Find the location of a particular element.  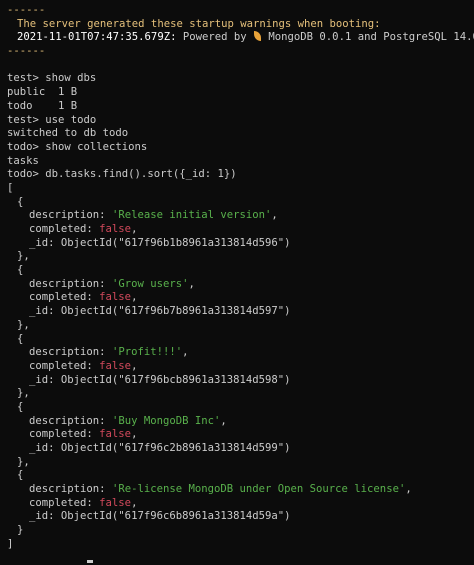

banner-rule-top: ------ is located at coordinates (26, 10).